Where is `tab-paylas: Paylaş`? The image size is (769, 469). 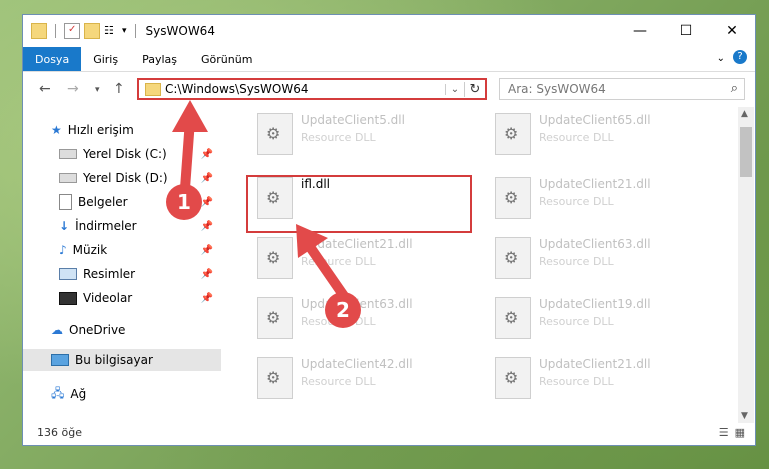
tab-paylas: Paylaş is located at coordinates (159, 59).